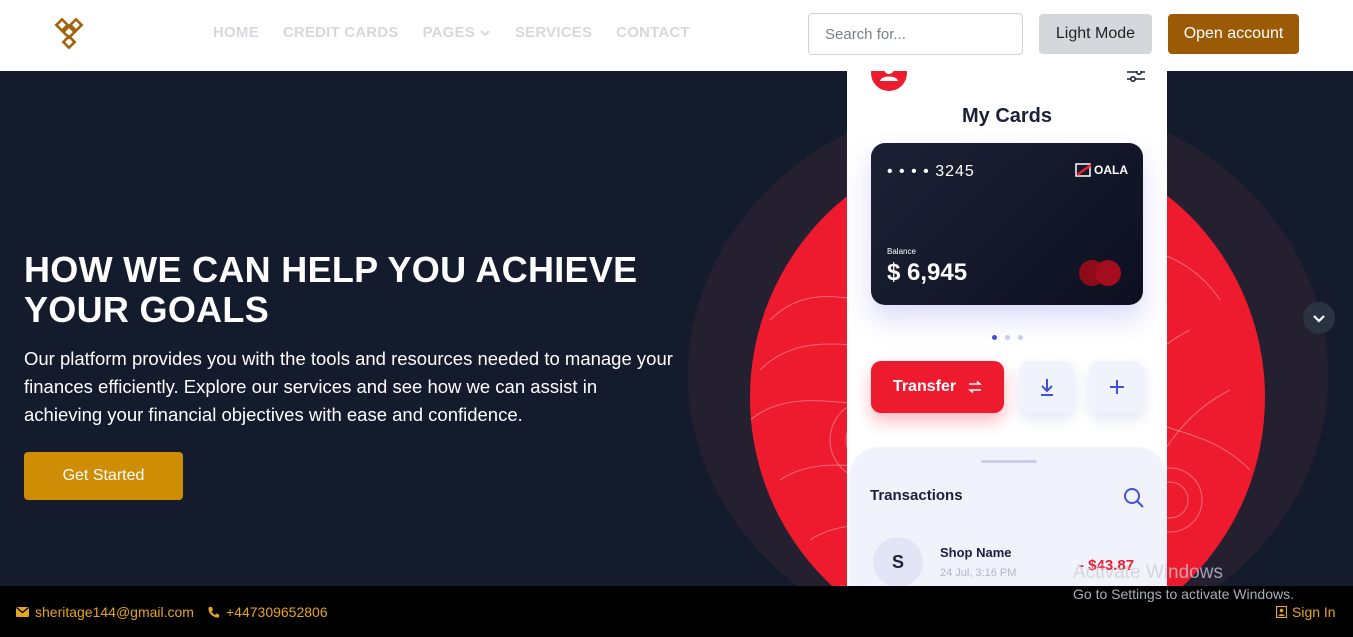  Describe the element at coordinates (448, 32) in the screenshot. I see `nav-link-pages-label: PAGES` at that location.